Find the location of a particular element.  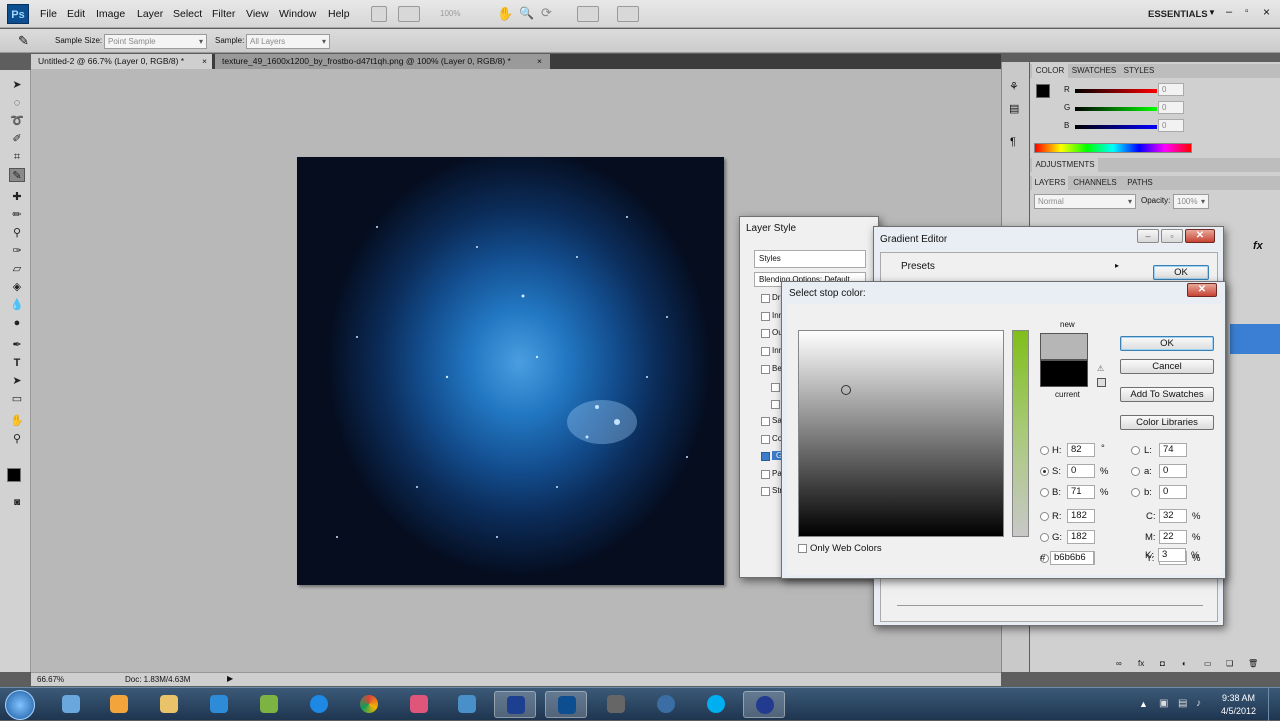

restore-icon: ▫ is located at coordinates (1247, 11).